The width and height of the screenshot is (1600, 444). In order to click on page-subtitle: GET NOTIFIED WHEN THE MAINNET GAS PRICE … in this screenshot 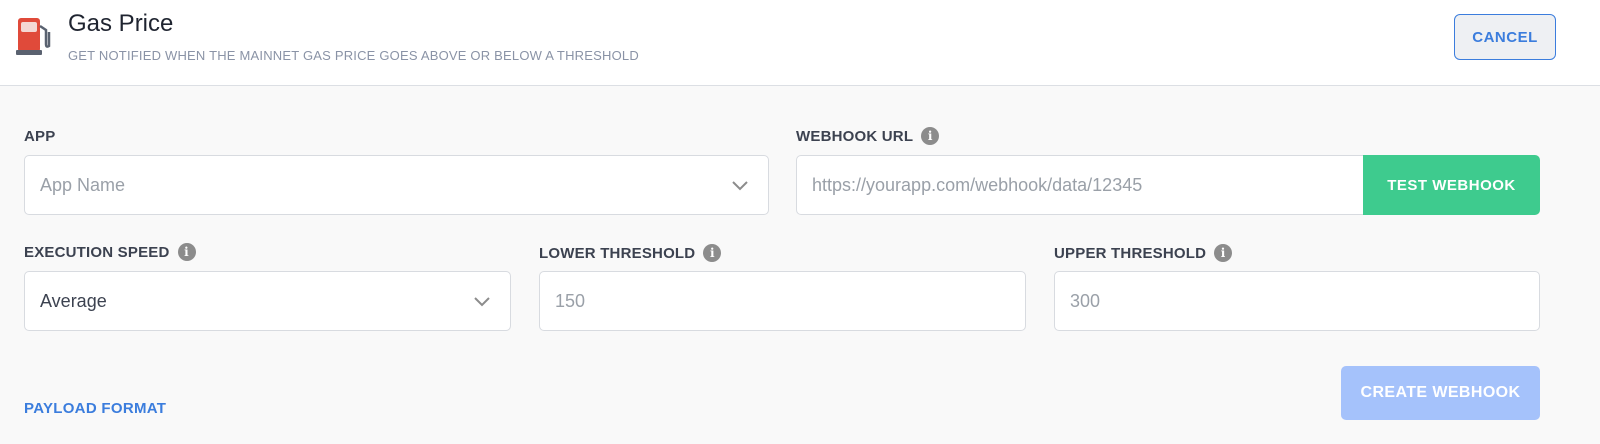, I will do `click(353, 55)`.